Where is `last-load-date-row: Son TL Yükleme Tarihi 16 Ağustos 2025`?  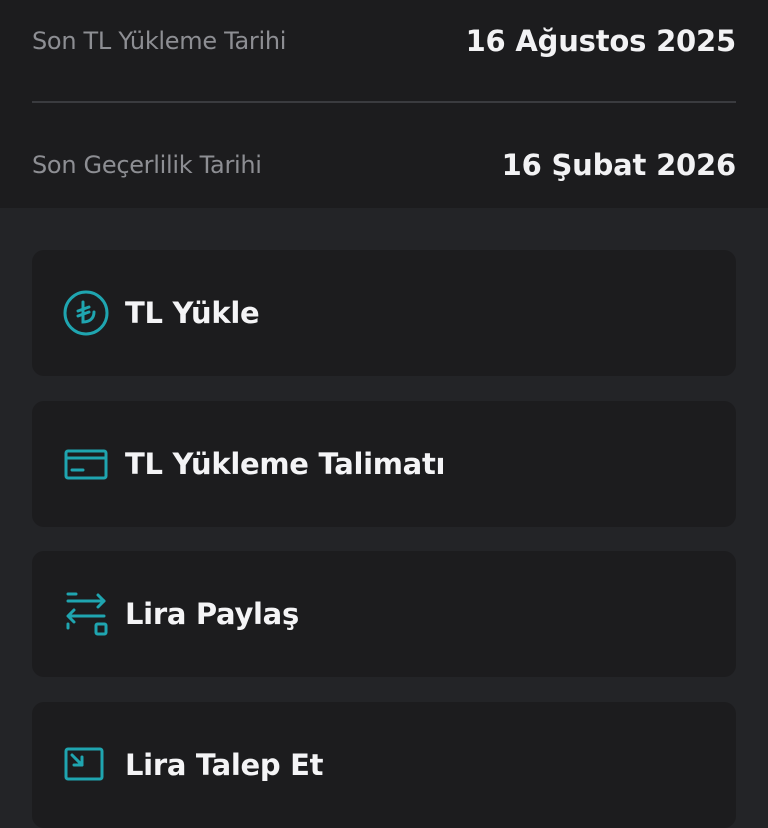 last-load-date-row: Son TL Yükleme Tarihi 16 Ağustos 2025 is located at coordinates (384, 41).